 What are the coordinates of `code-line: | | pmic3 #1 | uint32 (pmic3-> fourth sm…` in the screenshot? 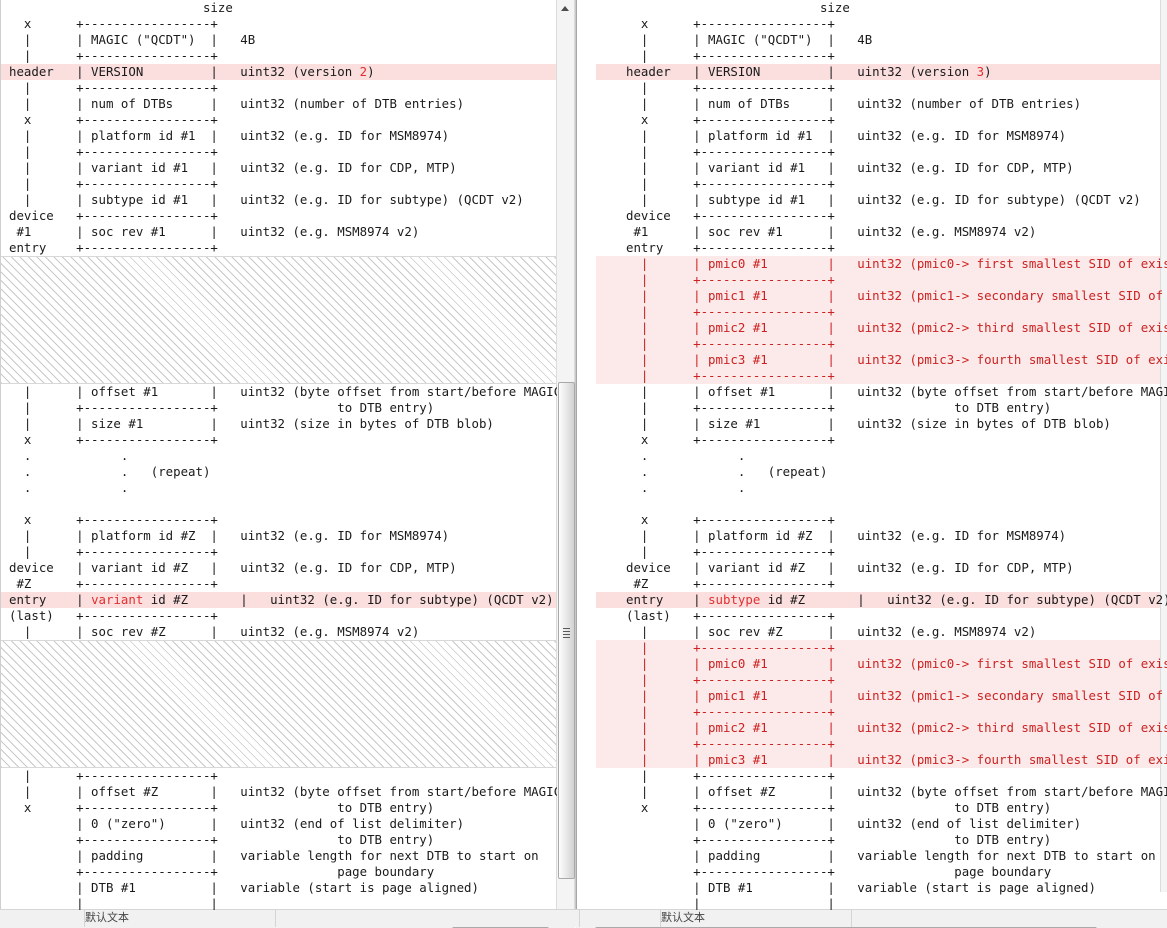 It's located at (881, 760).